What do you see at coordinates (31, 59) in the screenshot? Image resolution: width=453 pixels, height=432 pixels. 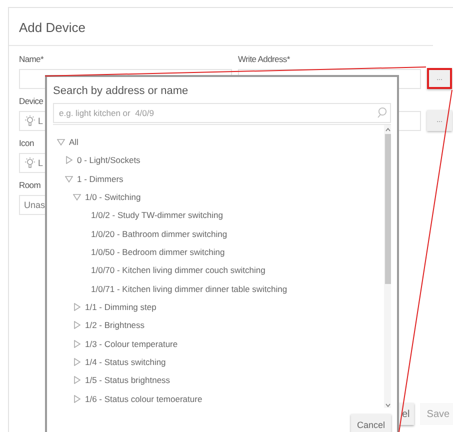 I see `field-label: Name*` at bounding box center [31, 59].